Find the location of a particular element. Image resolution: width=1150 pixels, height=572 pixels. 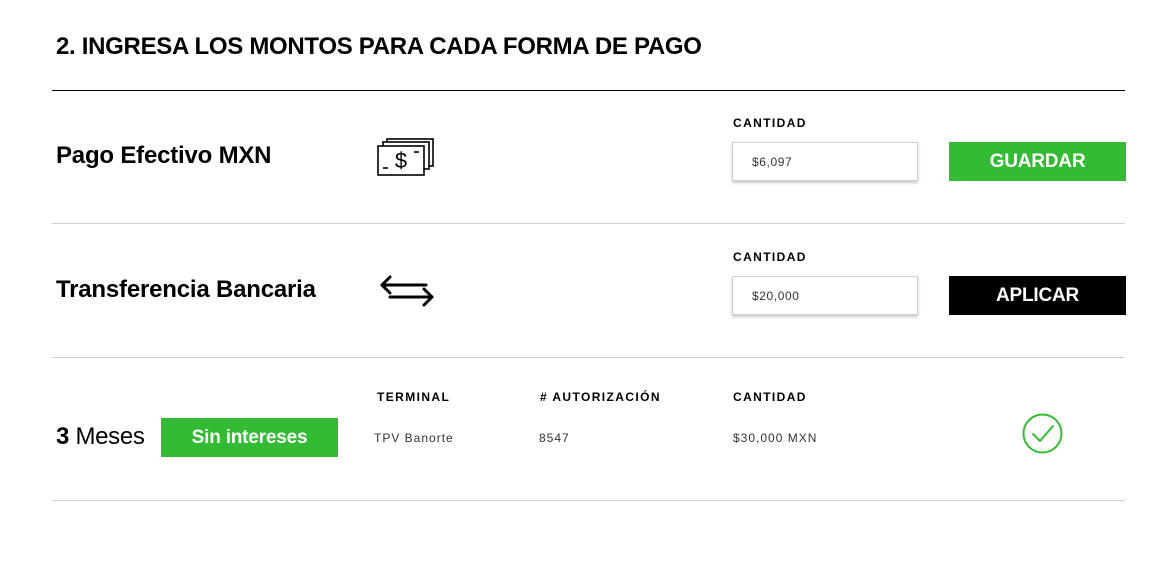

transfer-arrows-icon is located at coordinates (408, 294).